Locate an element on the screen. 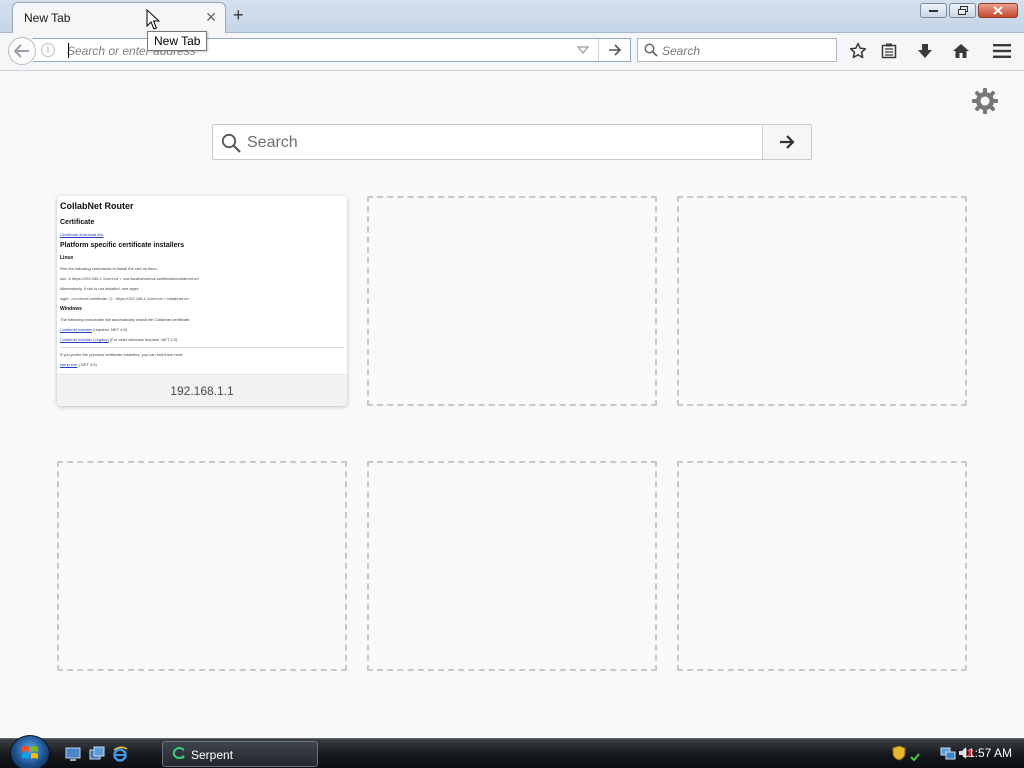  thumbnail-link: Certificate download link is located at coordinates (82, 234).